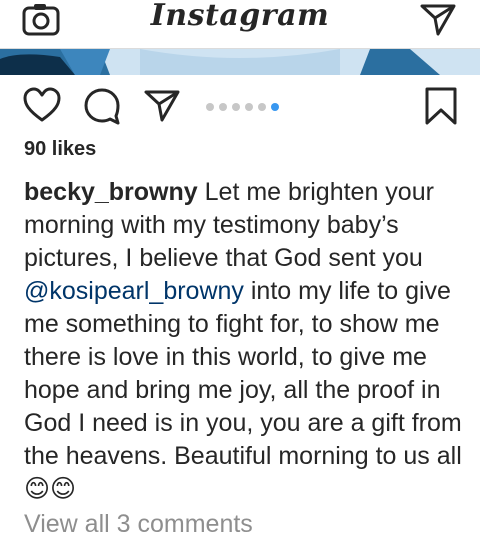 This screenshot has width=480, height=546. What do you see at coordinates (275, 107) in the screenshot?
I see `carousel-dot-active` at bounding box center [275, 107].